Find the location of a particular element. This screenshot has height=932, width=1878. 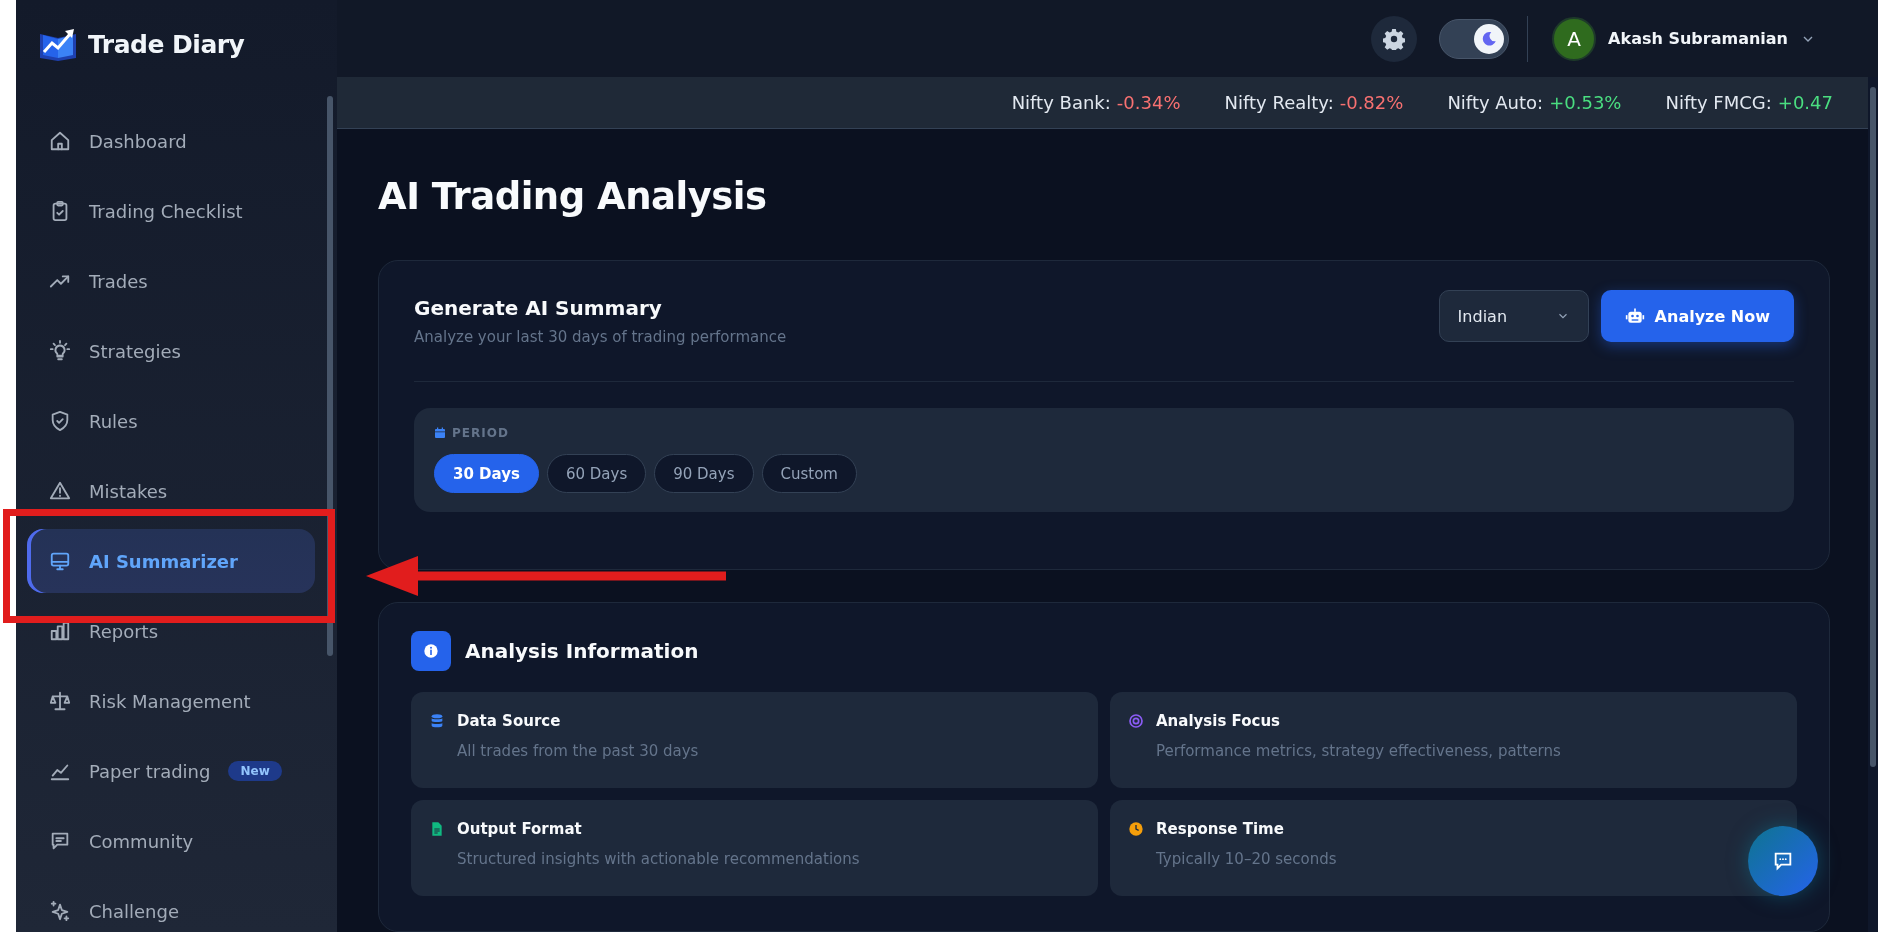

index-name: Nifty Auto: is located at coordinates (1495, 102).